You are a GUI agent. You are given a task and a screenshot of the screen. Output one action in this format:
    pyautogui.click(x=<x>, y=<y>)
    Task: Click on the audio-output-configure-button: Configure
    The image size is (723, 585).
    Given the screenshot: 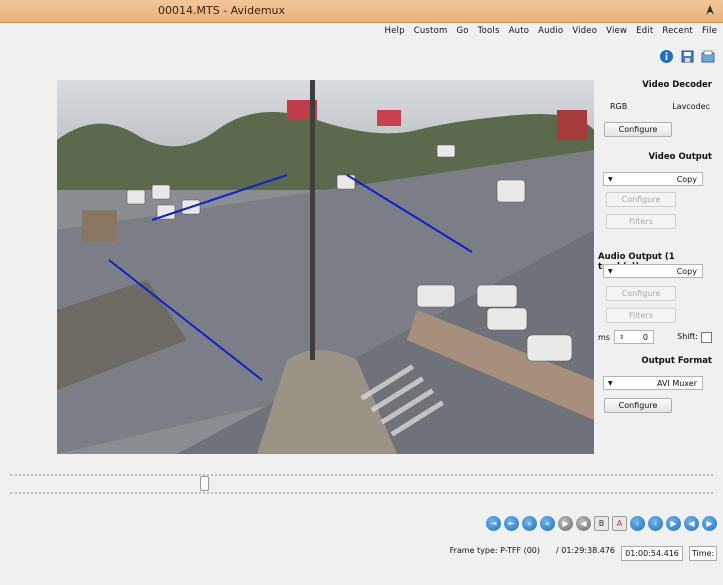 What is the action you would take?
    pyautogui.click(x=641, y=293)
    